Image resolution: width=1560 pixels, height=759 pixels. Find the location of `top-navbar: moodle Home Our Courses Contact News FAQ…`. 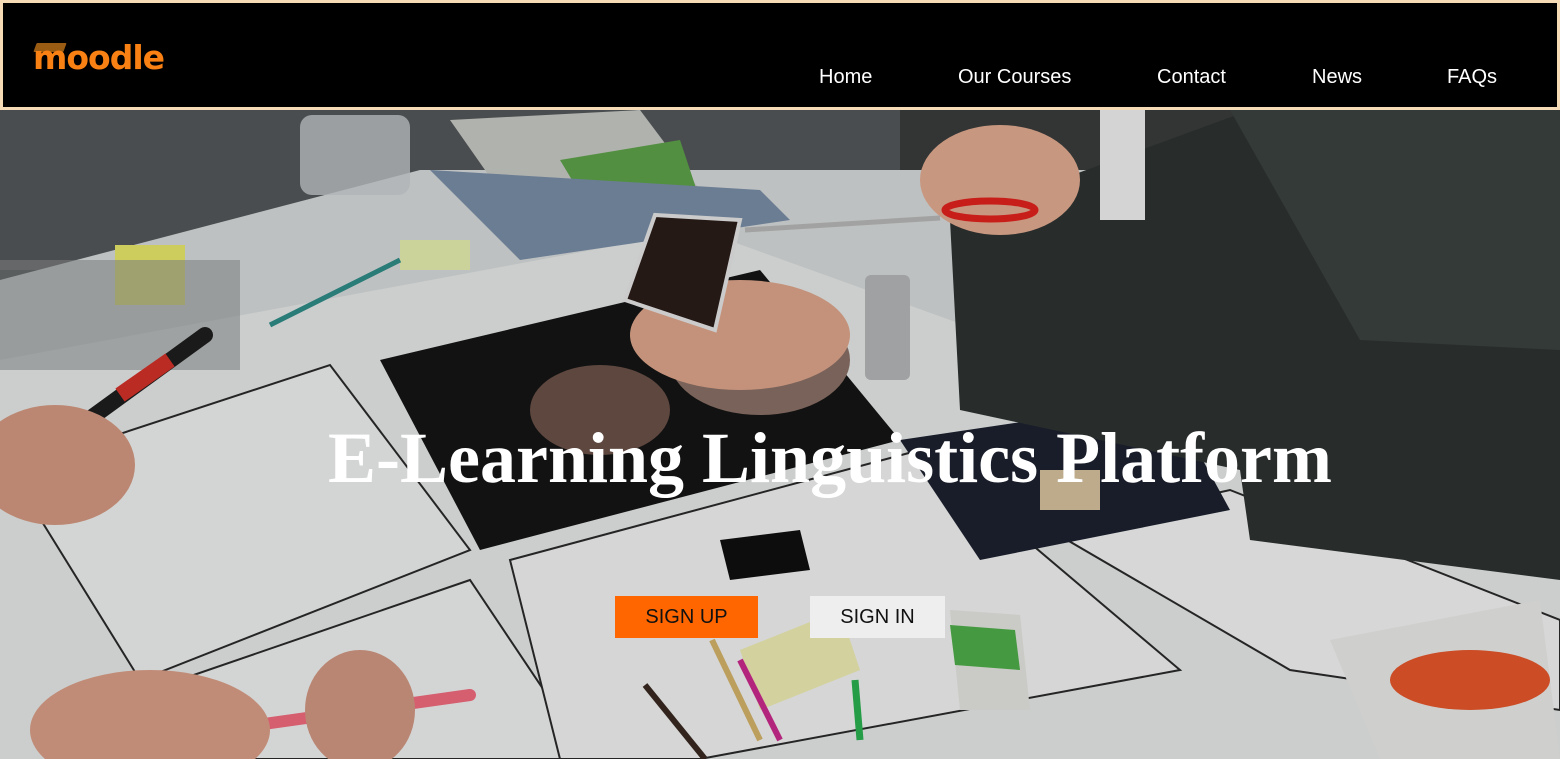

top-navbar: moodle Home Our Courses Contact News FAQ… is located at coordinates (780, 55).